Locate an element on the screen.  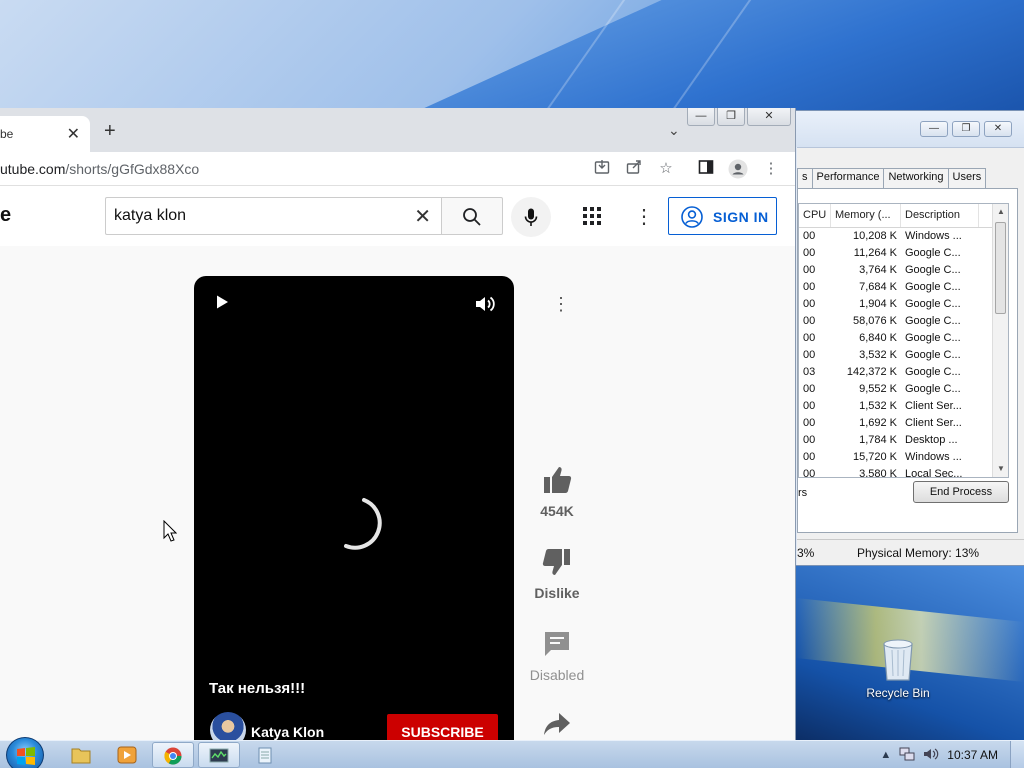
play-icon is located at coordinates (222, 304).